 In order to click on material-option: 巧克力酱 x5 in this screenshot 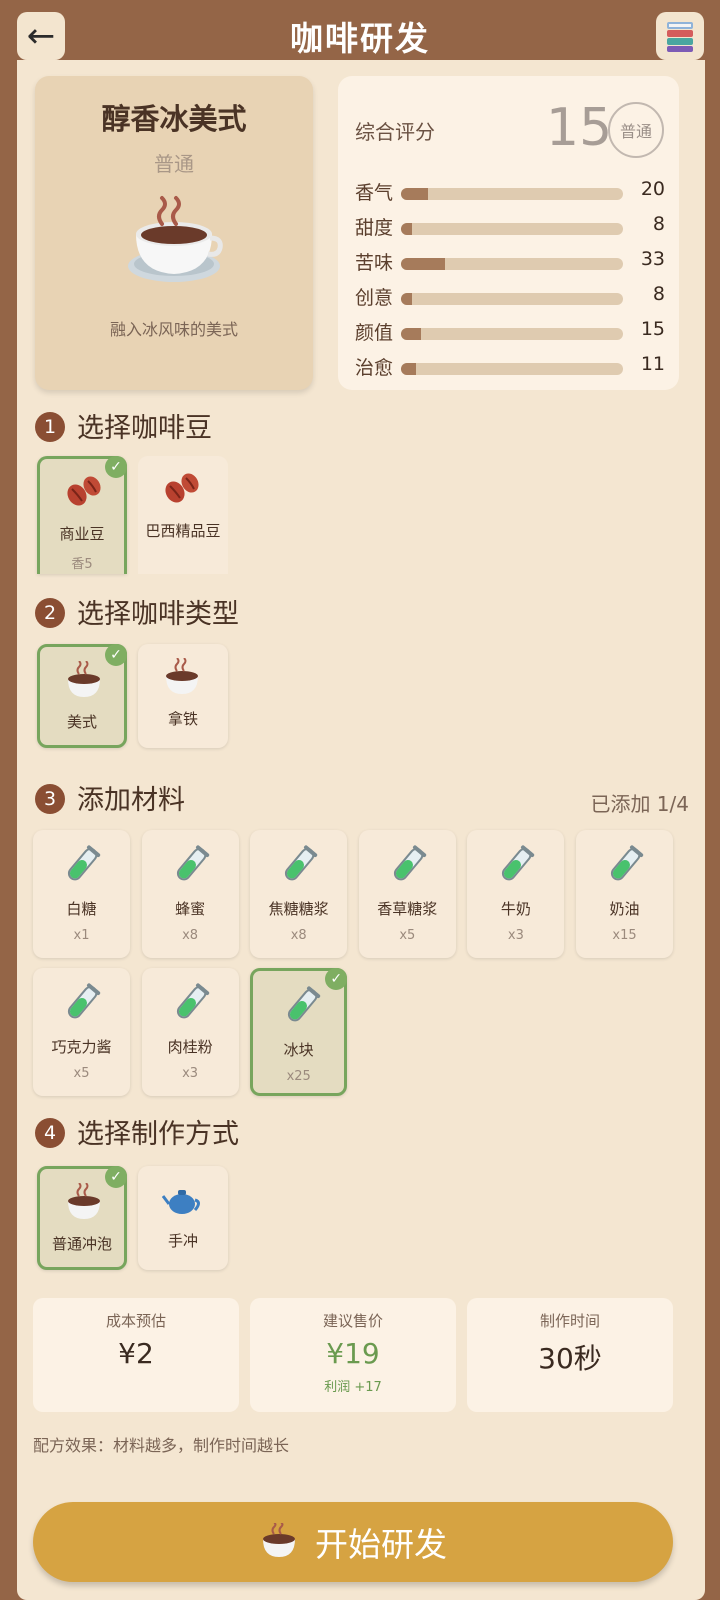, I will do `click(81, 1032)`.